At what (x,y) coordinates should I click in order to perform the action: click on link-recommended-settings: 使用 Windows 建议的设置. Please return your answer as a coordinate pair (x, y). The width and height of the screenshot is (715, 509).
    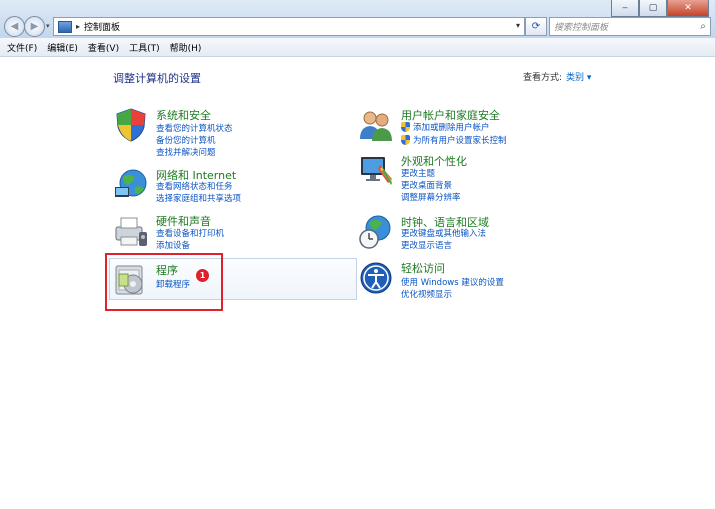
    Looking at the image, I should click on (452, 282).